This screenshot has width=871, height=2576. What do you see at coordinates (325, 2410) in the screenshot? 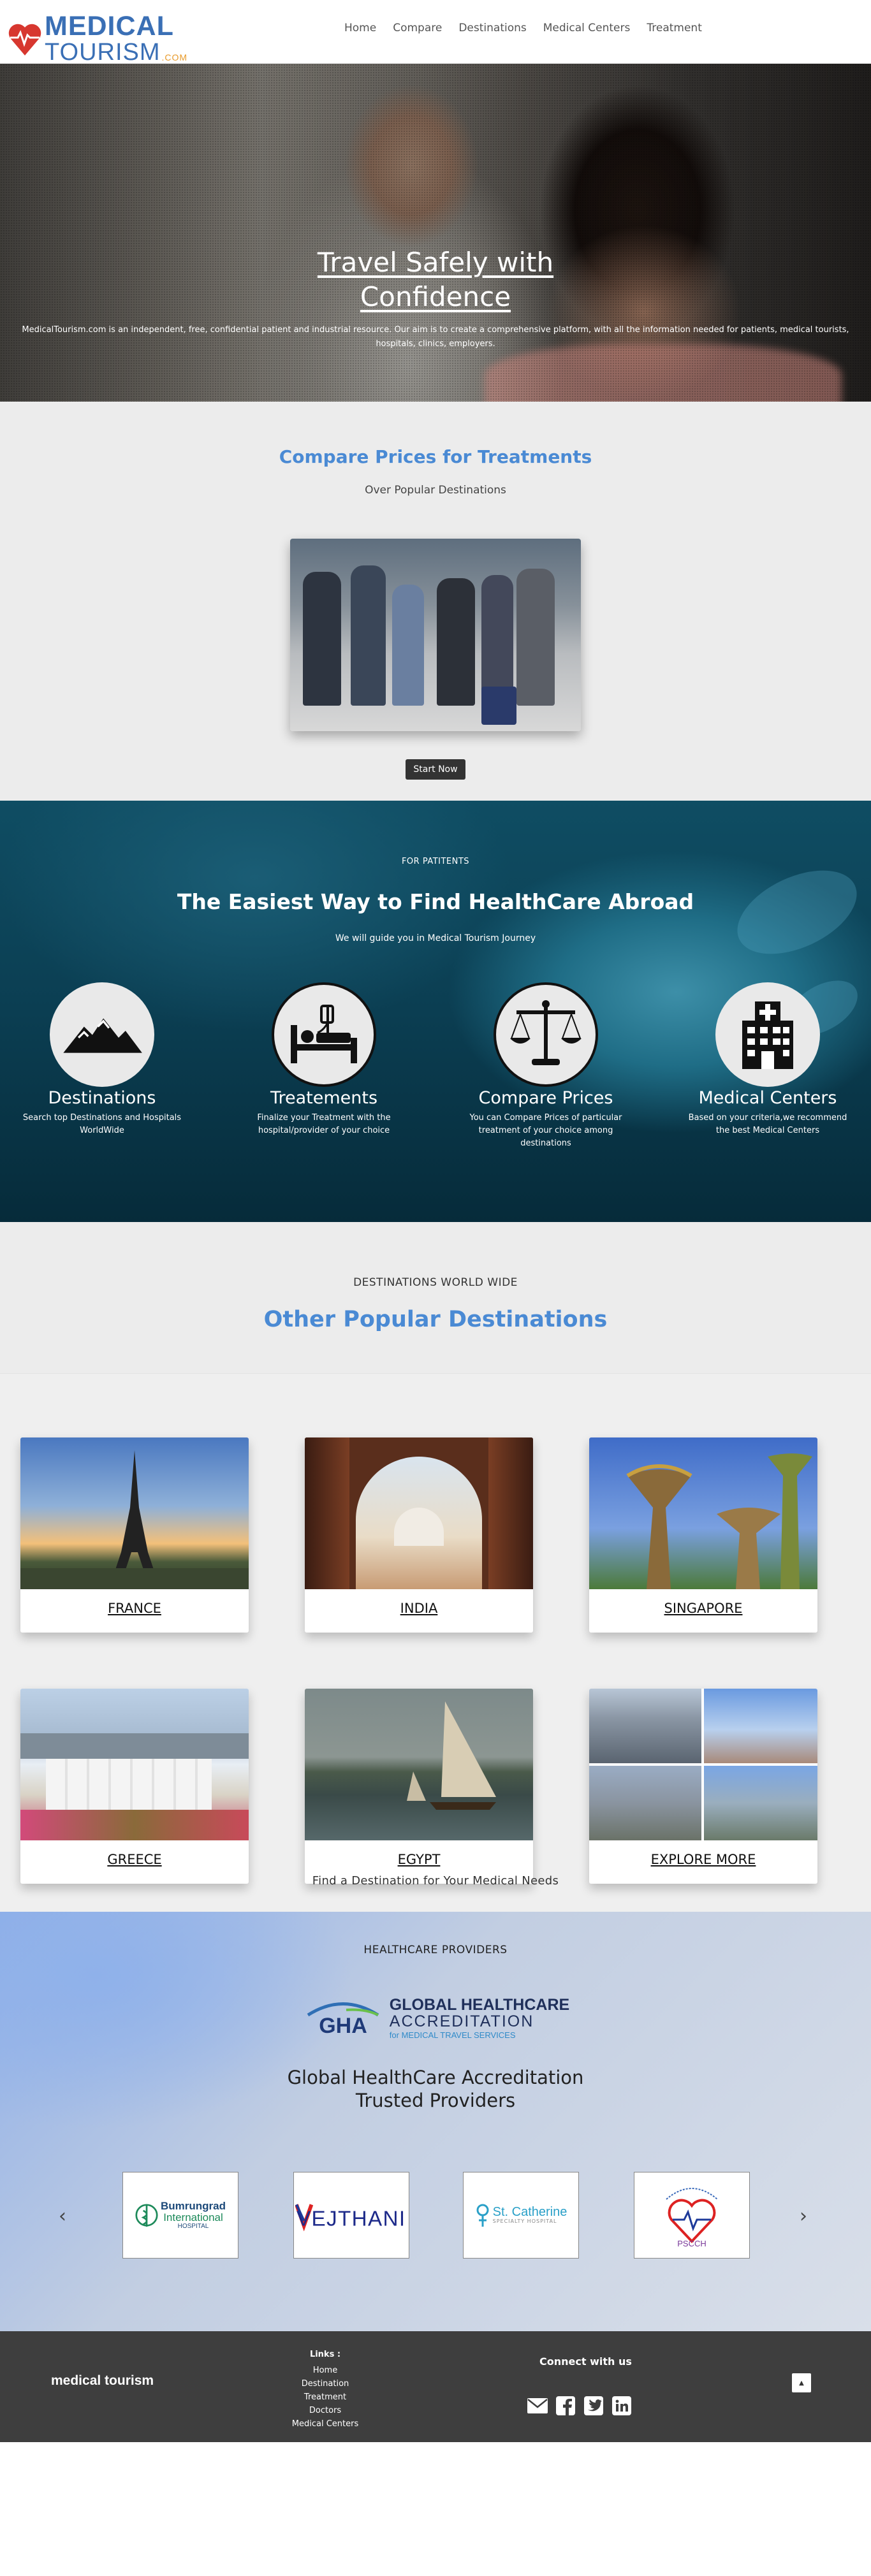
I see `footer-link-doctors: Doctors` at bounding box center [325, 2410].